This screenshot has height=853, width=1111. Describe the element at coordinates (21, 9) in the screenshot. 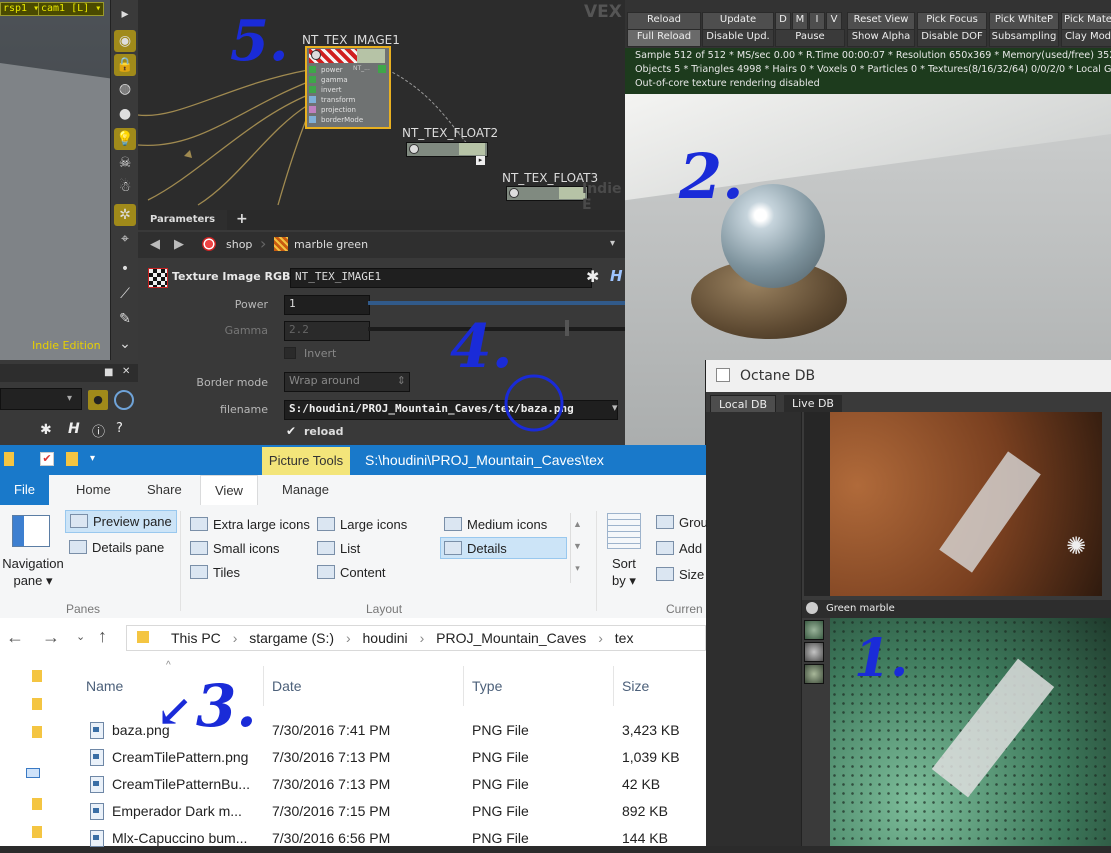

I see `render-tag: rsp1 ▾` at that location.